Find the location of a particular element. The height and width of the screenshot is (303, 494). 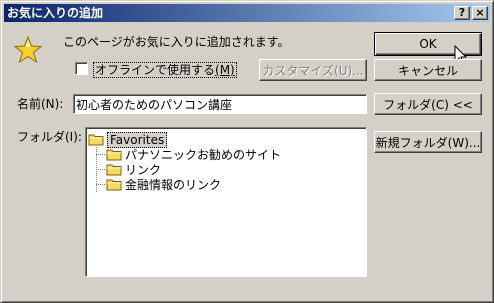

tree-item-label: 金融情報のリンク is located at coordinates (173, 185).